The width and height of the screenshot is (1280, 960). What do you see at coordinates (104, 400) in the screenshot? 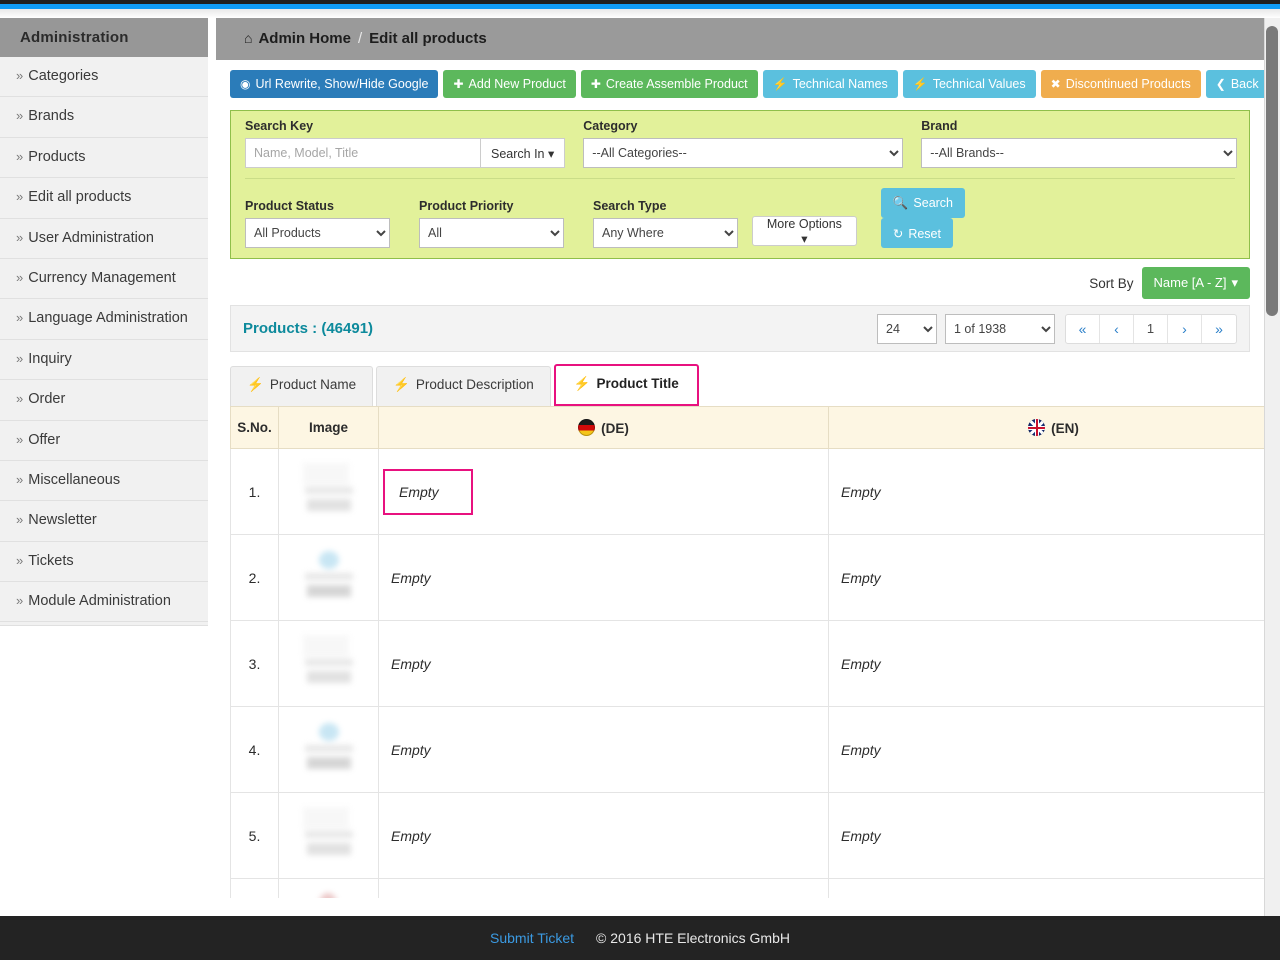
I see `sidebar-item-order: » Order` at bounding box center [104, 400].